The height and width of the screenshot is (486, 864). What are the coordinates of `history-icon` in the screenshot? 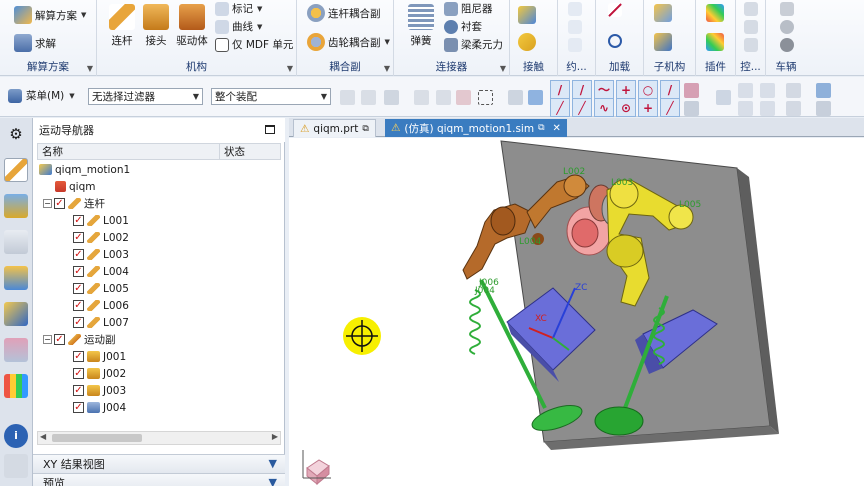 It's located at (16, 466).